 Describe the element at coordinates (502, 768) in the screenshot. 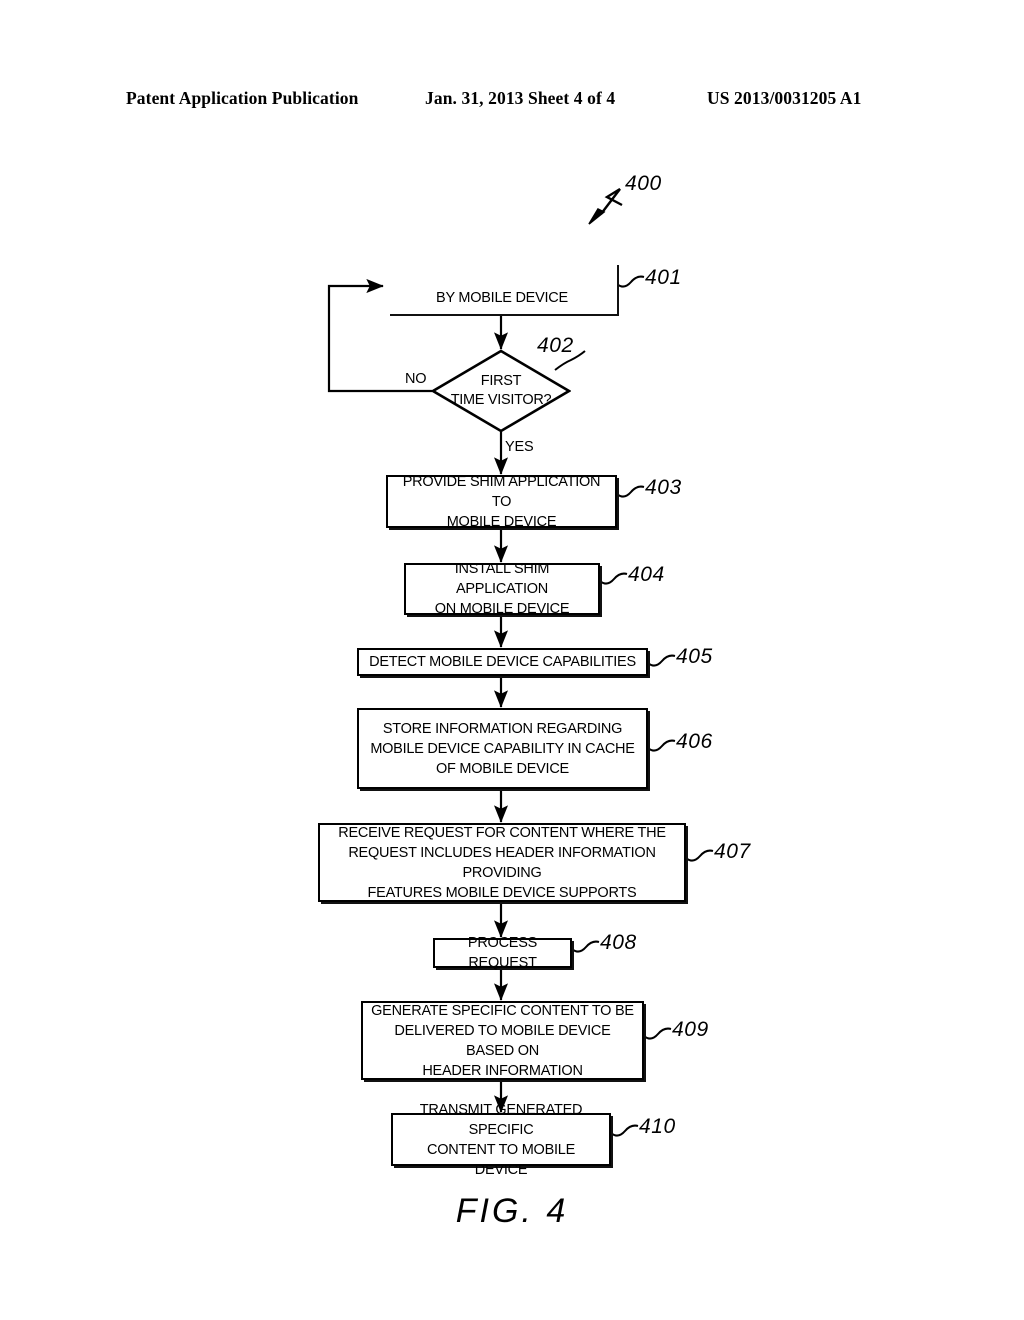

I see `flow-node-406-line-3: OF MOBILE DEVICE` at that location.